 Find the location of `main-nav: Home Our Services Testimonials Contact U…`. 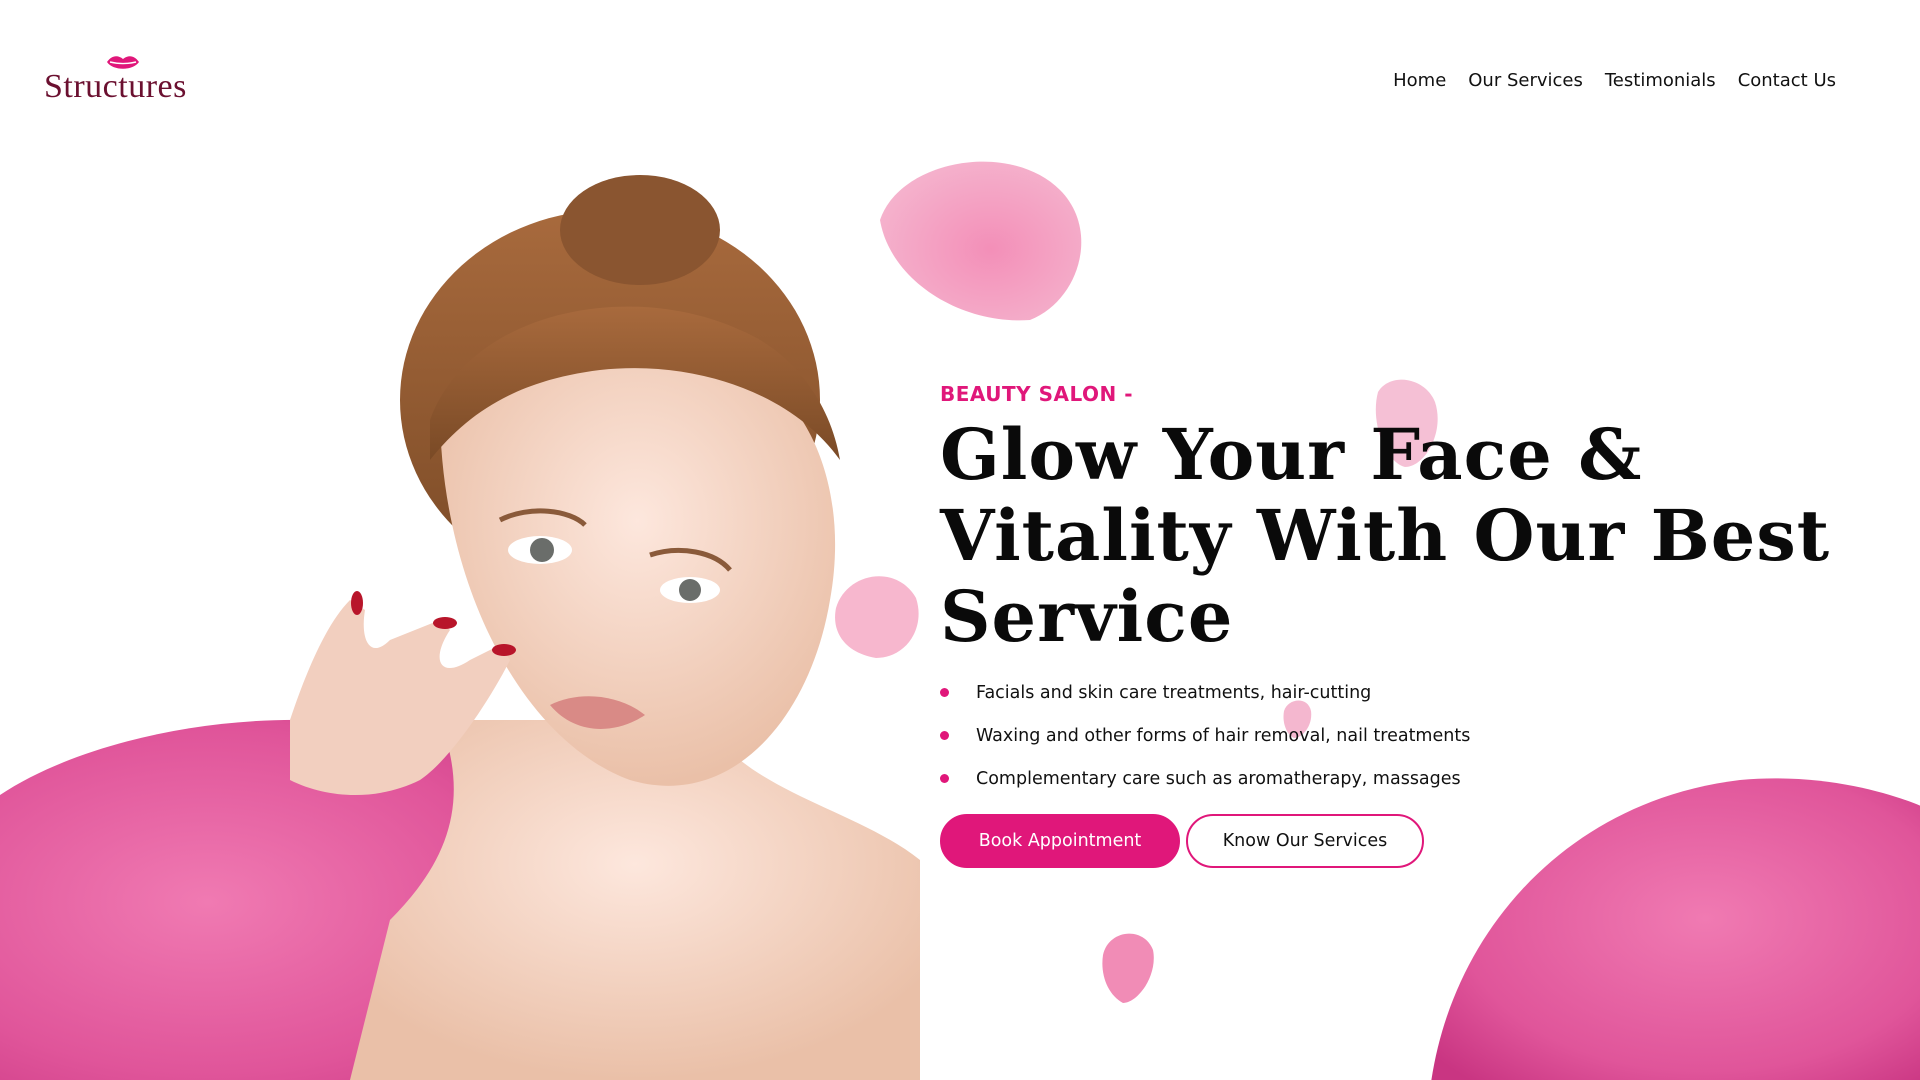

main-nav: Home Our Services Testimonials Contact U… is located at coordinates (1614, 80).